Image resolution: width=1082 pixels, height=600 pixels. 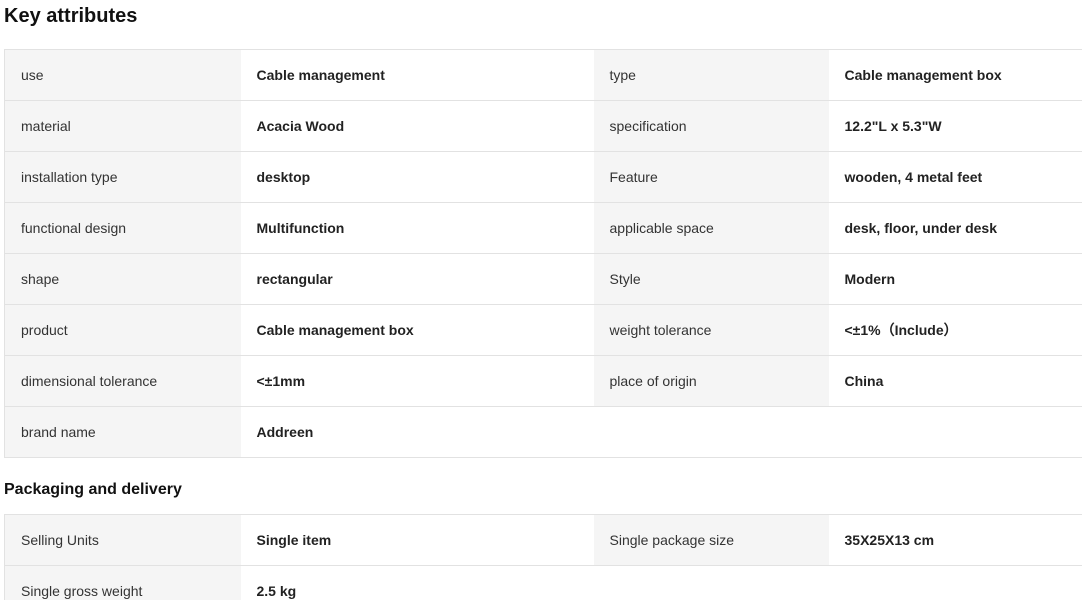 I want to click on attribute-label: type, so click(x=711, y=75).